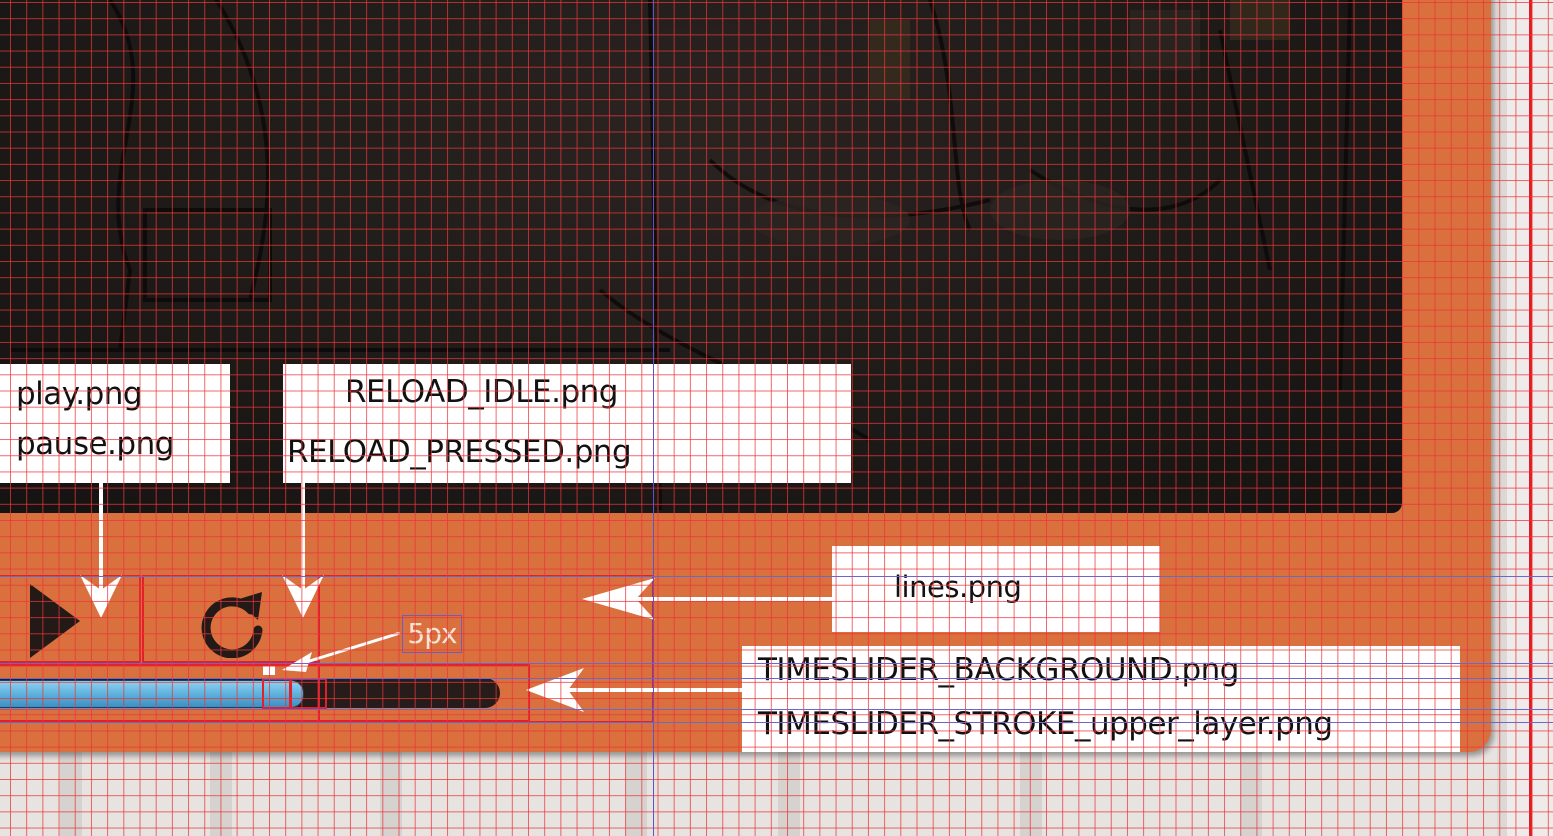  Describe the element at coordinates (297, 662) in the screenshot. I see `arrow-icon` at that location.